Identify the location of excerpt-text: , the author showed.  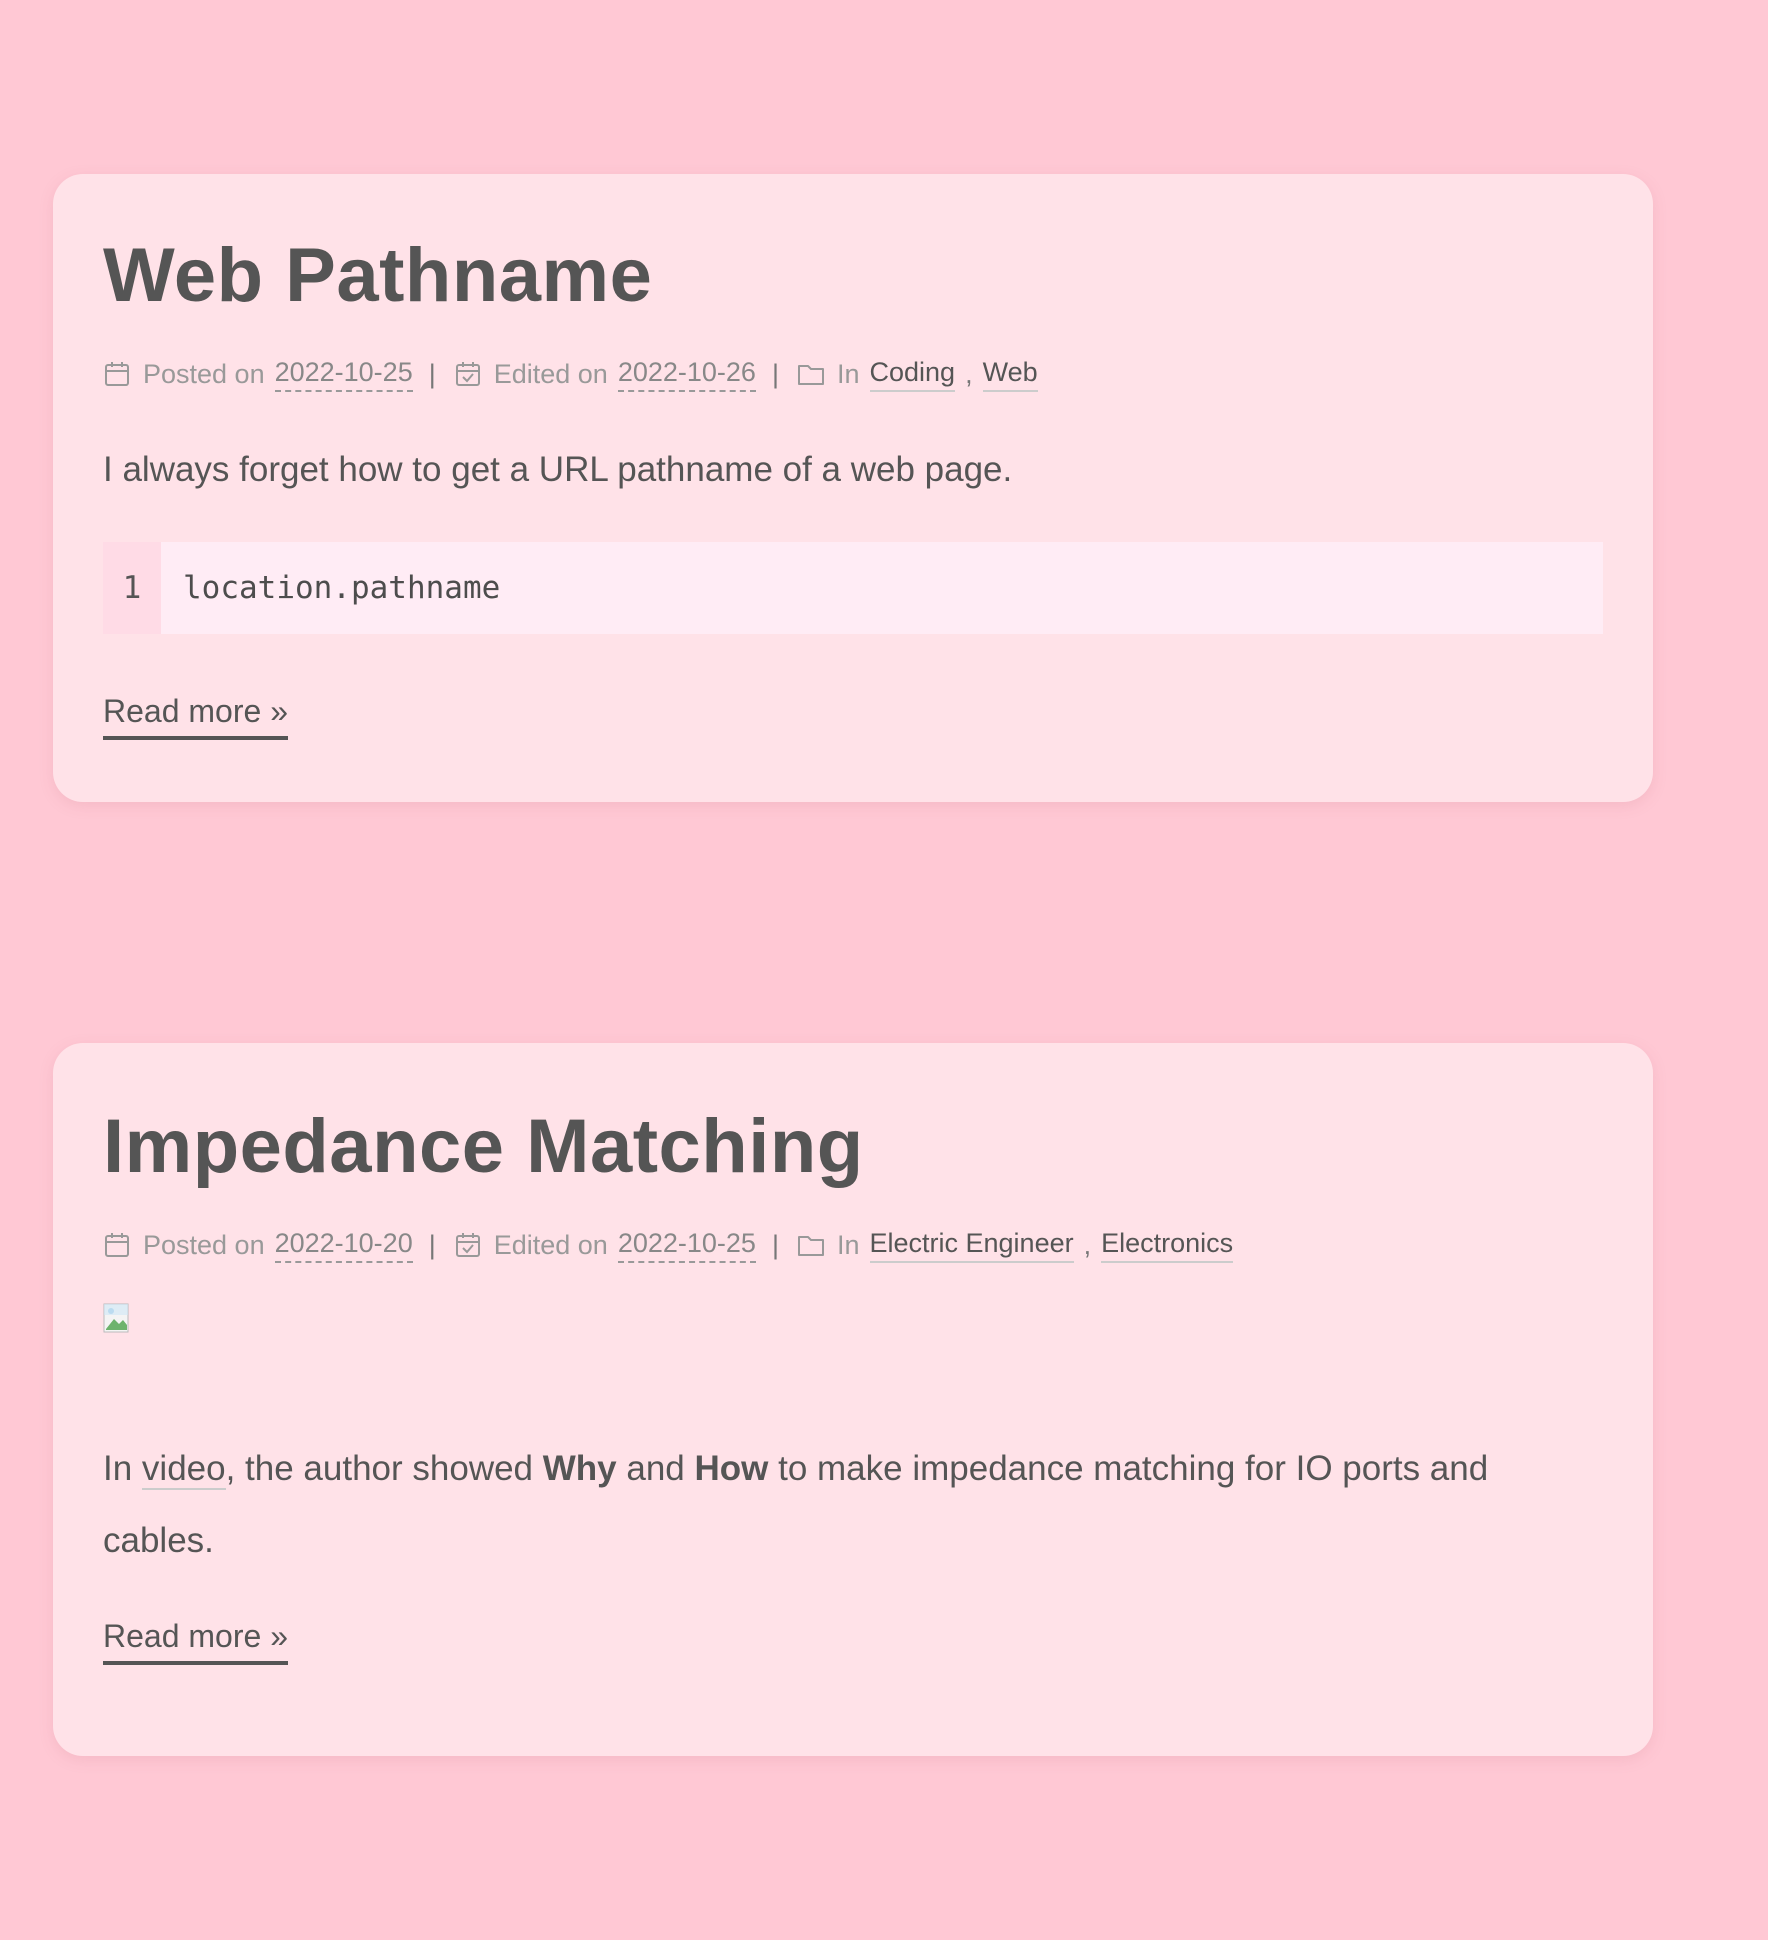
(384, 1468).